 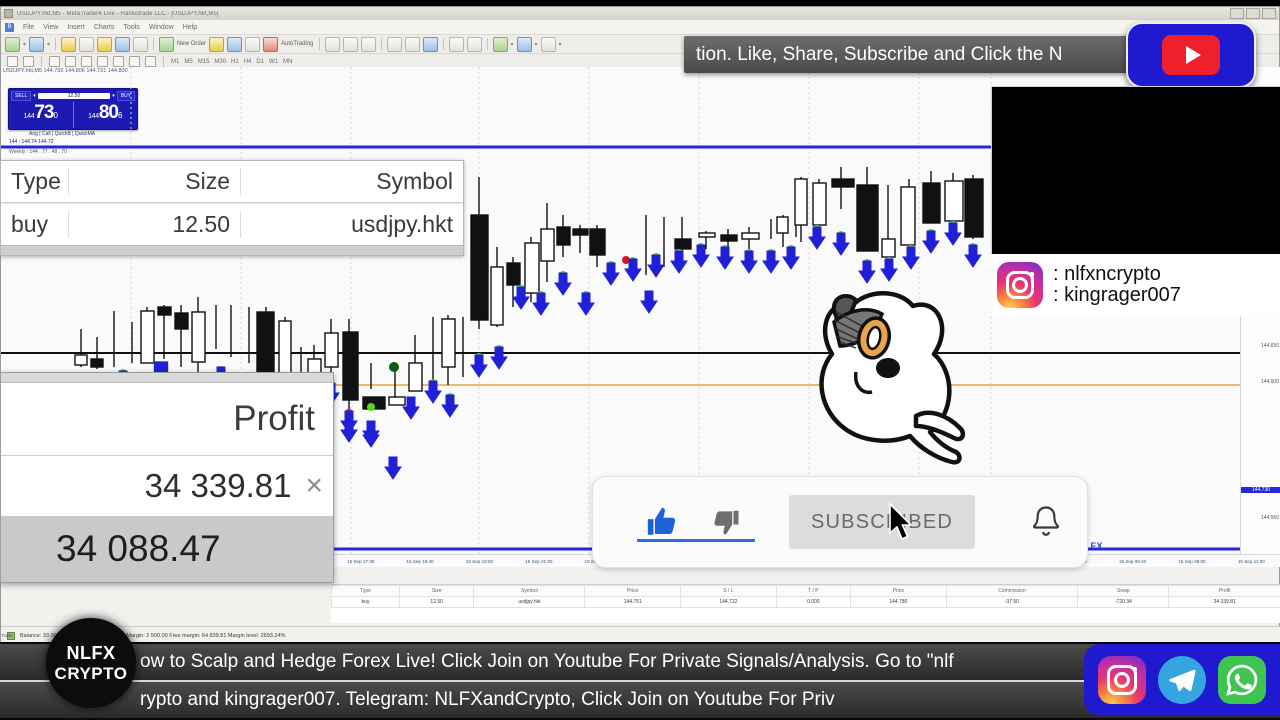 What do you see at coordinates (368, 44) in the screenshot?
I see `line-chart-icon` at bounding box center [368, 44].